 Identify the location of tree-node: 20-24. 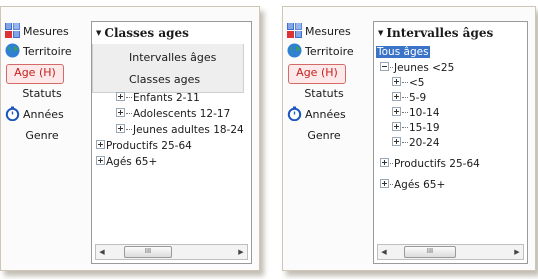
(416, 143).